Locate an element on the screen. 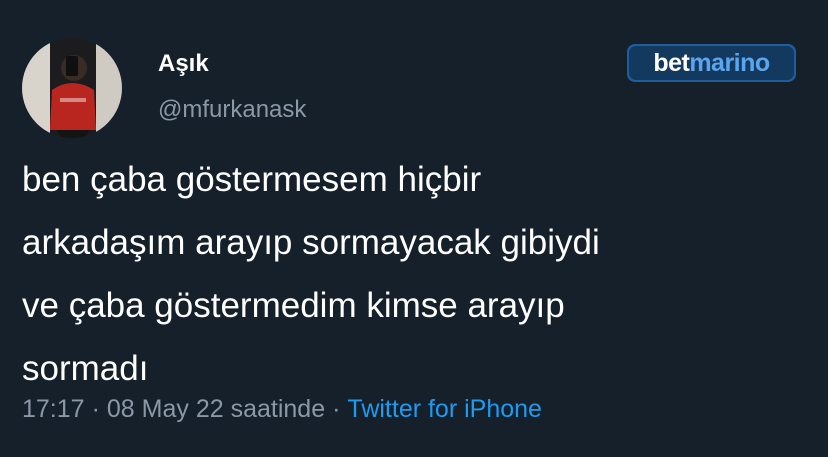 The image size is (828, 457). avatar-photo is located at coordinates (72, 88).